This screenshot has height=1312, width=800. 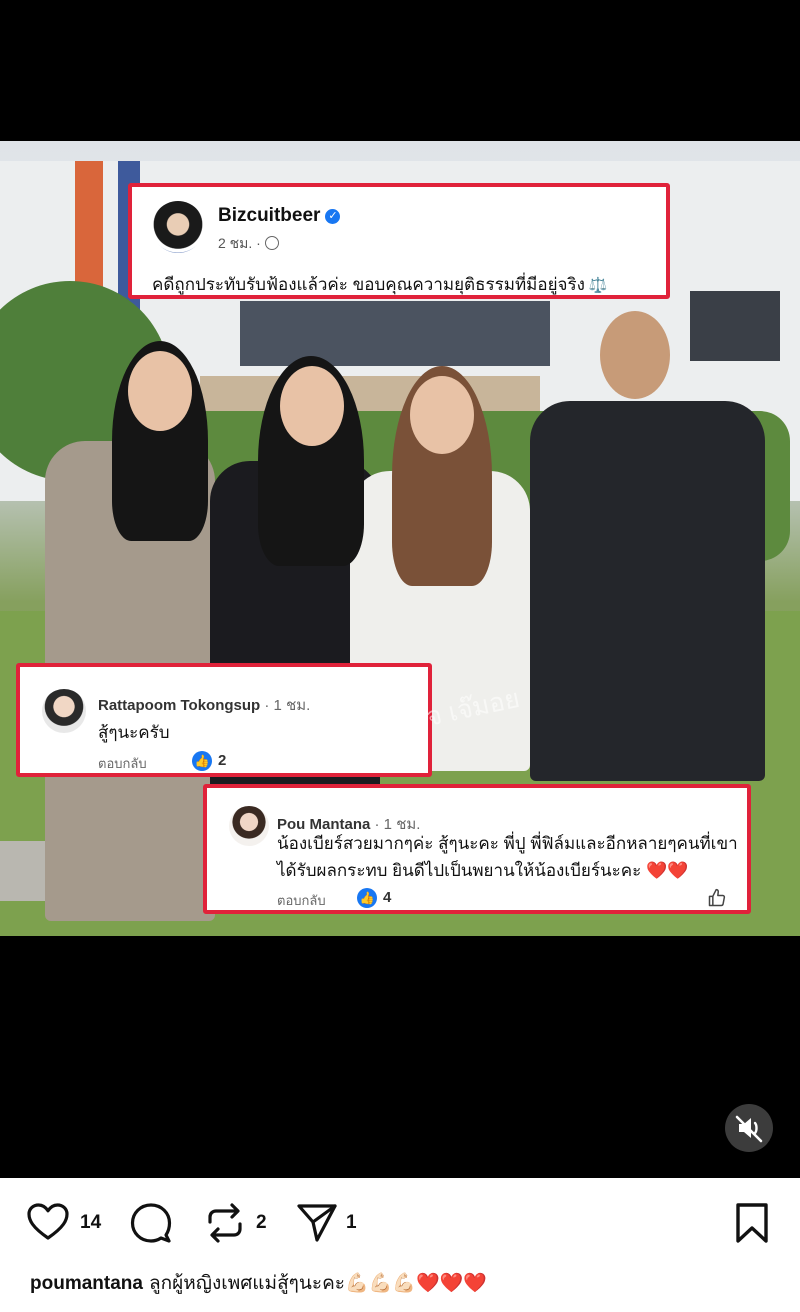 I want to click on heart-icon, so click(x=48, y=1221).